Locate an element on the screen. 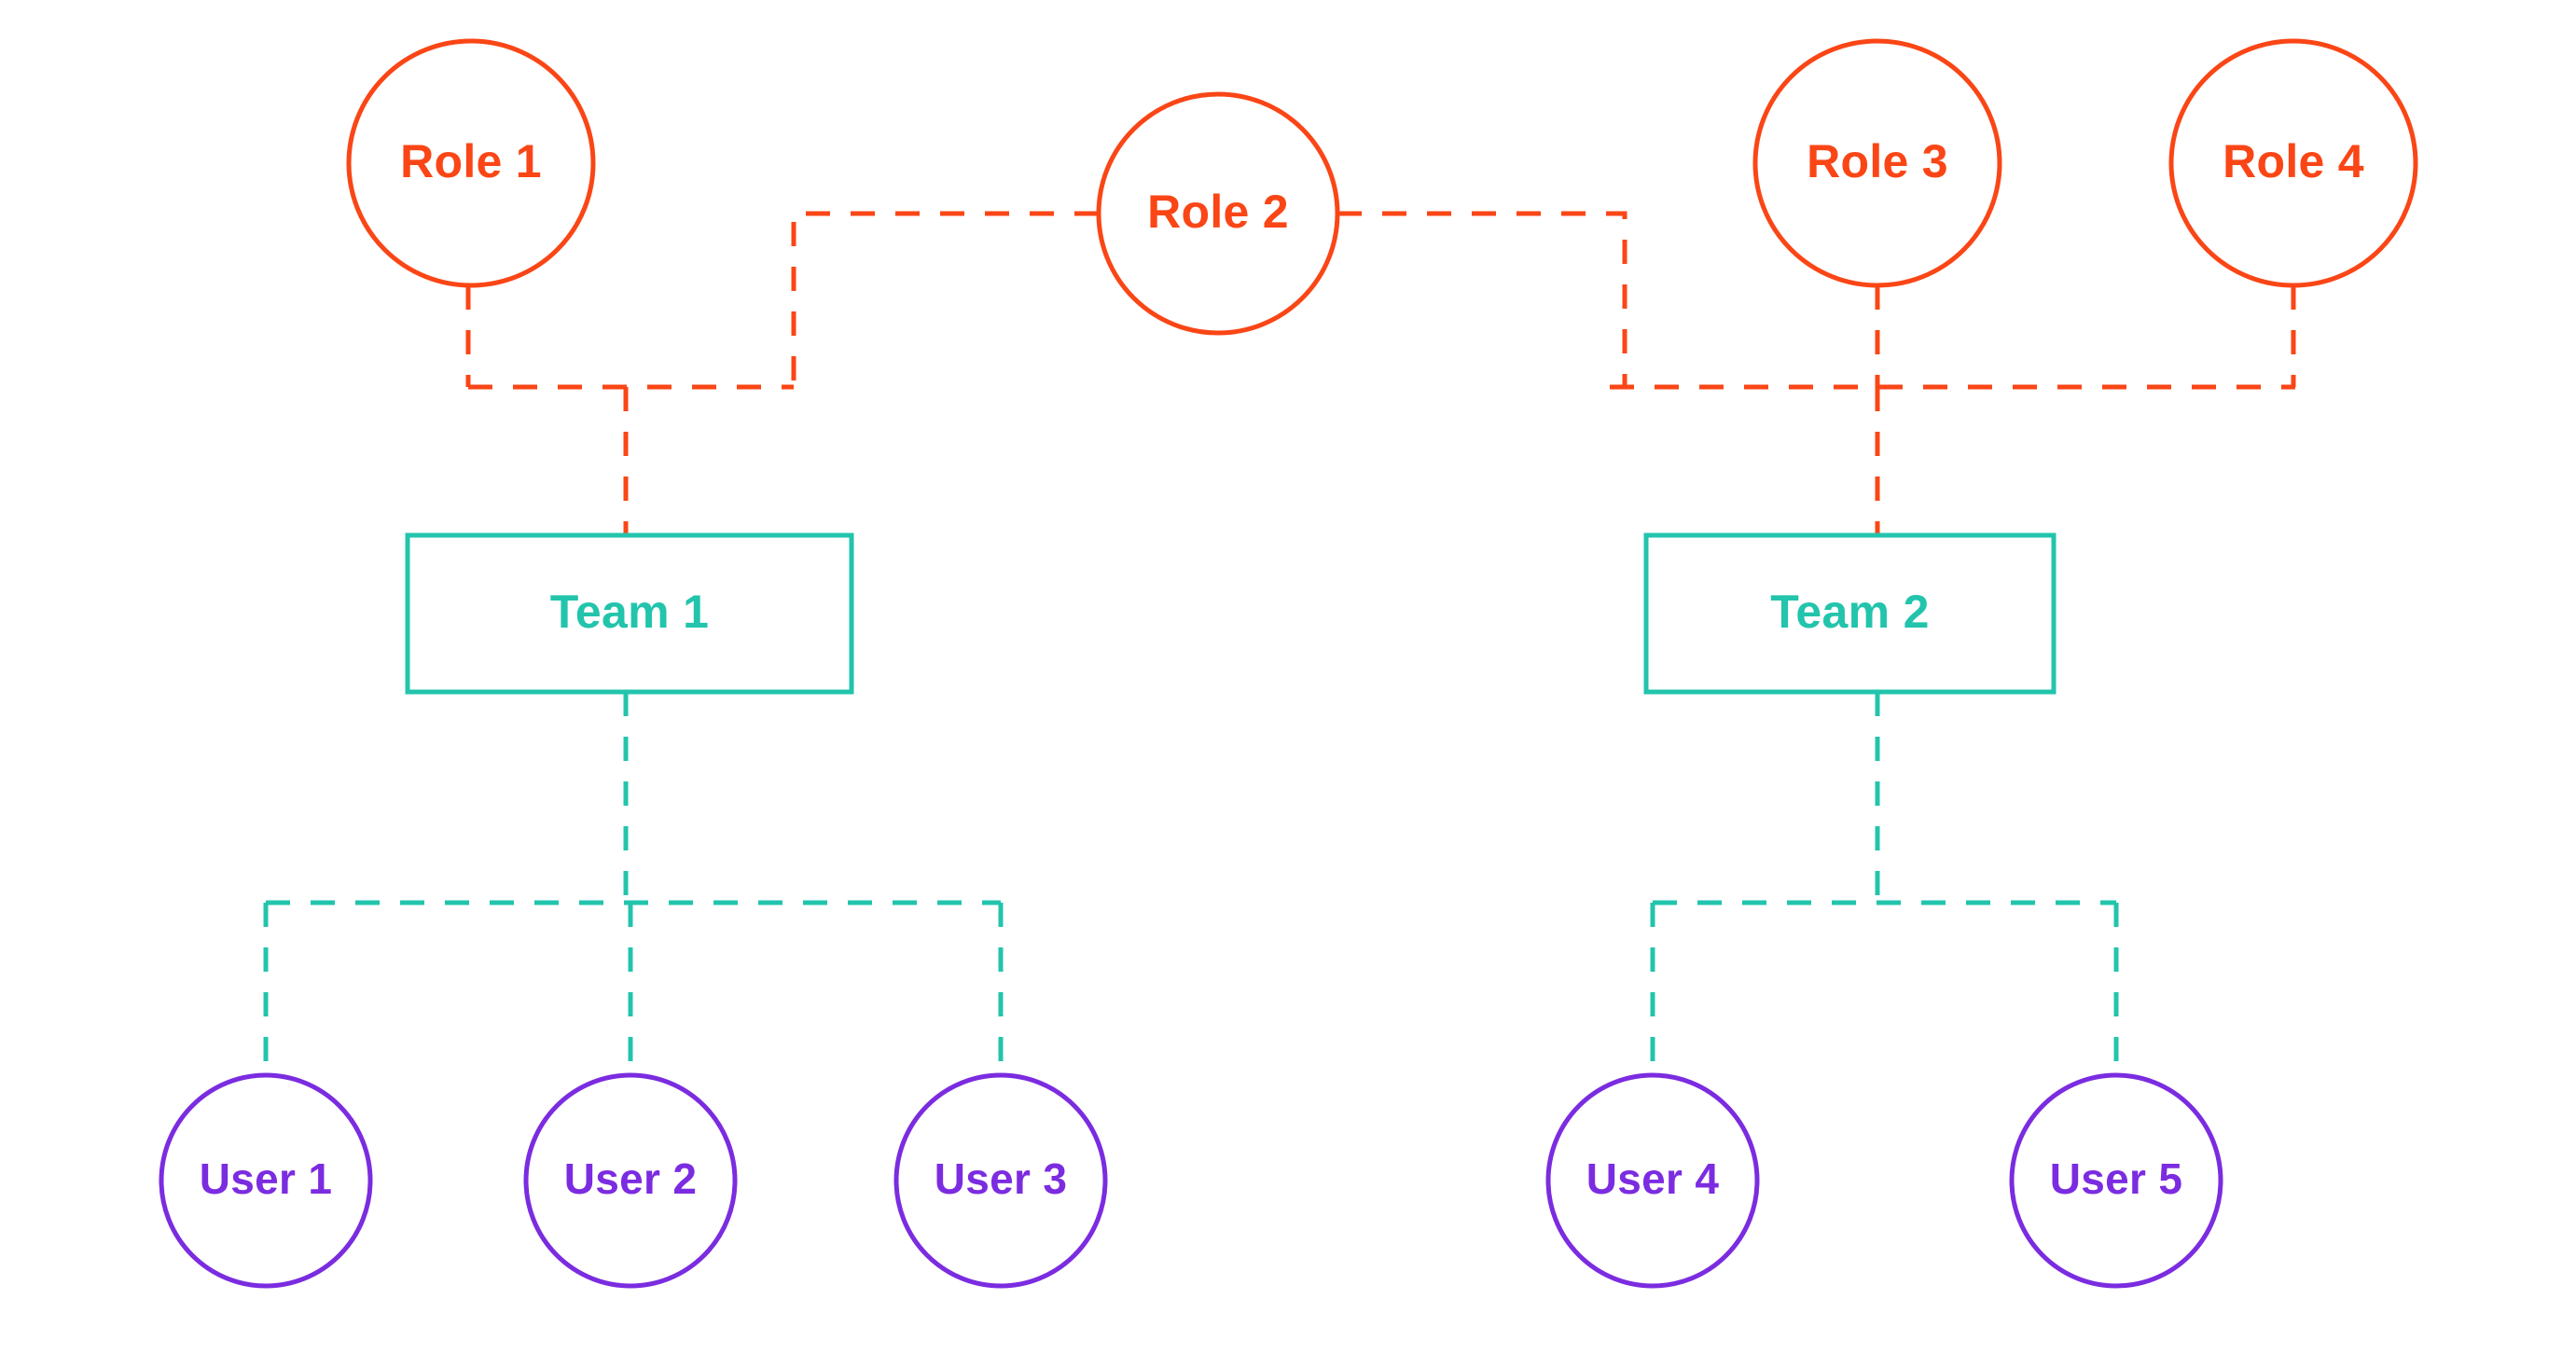 The width and height of the screenshot is (2576, 1354). user-node-1: User 1 is located at coordinates (266, 1180).